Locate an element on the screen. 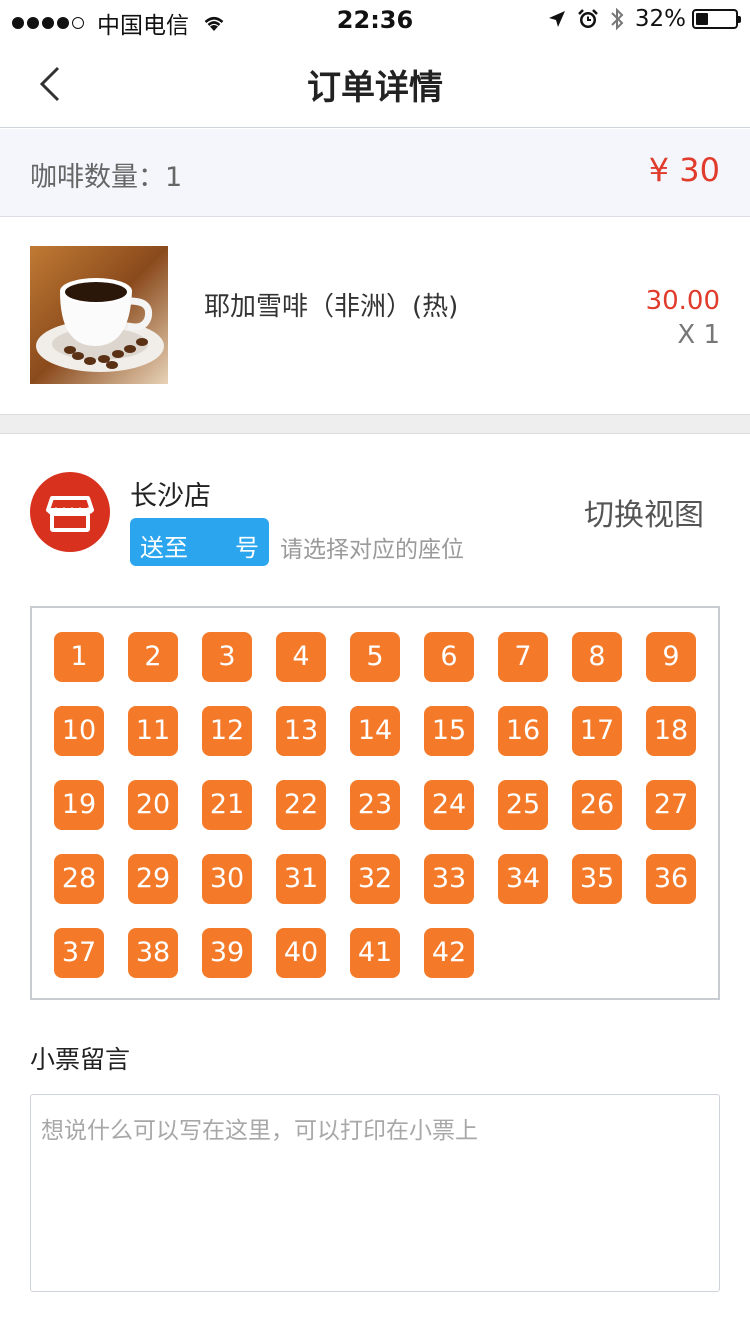  product-price: 30.00 is located at coordinates (682, 301).